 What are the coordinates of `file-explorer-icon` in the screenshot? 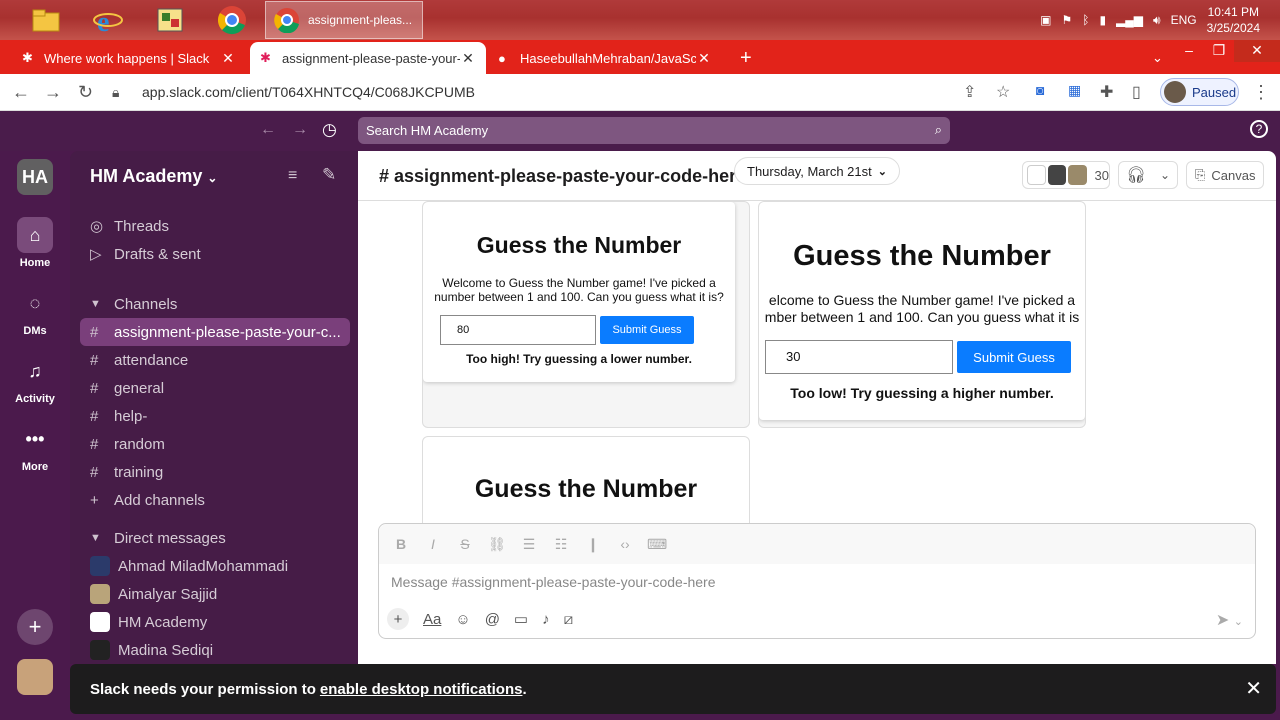 It's located at (46, 20).